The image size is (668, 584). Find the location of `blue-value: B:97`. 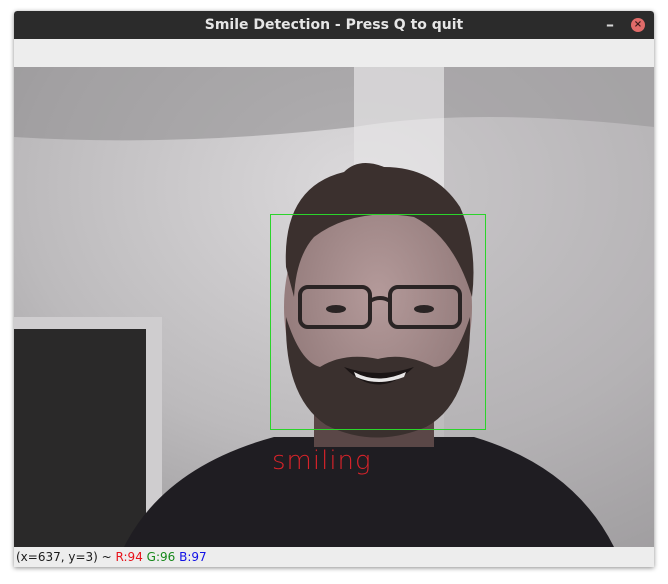

blue-value: B:97 is located at coordinates (193, 557).